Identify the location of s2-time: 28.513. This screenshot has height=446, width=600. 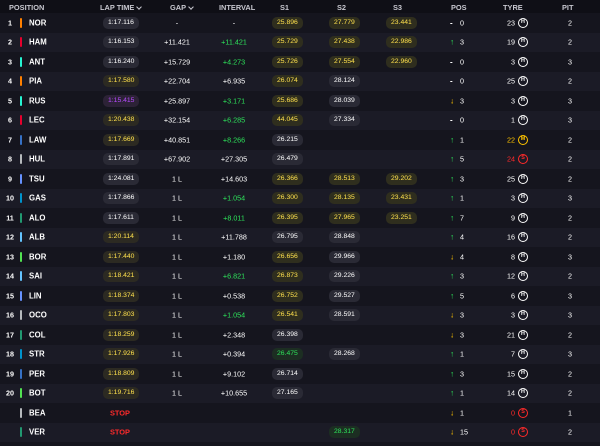
(344, 178).